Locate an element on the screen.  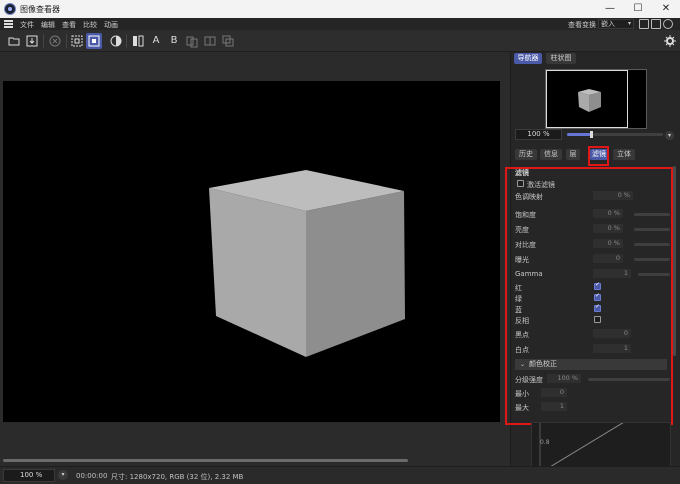
gamma-field: 1 is located at coordinates (612, 273).